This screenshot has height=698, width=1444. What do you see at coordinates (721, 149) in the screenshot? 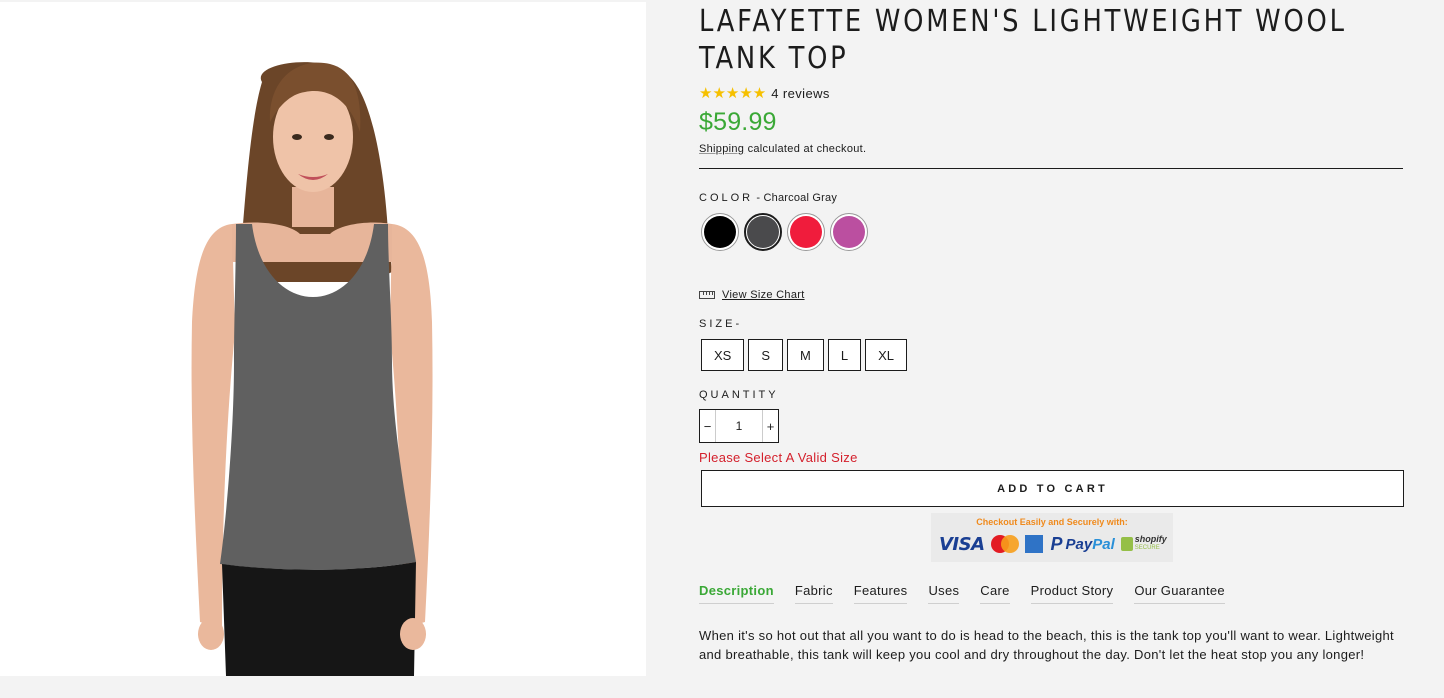
I see `shipping-link: Shipping` at bounding box center [721, 149].